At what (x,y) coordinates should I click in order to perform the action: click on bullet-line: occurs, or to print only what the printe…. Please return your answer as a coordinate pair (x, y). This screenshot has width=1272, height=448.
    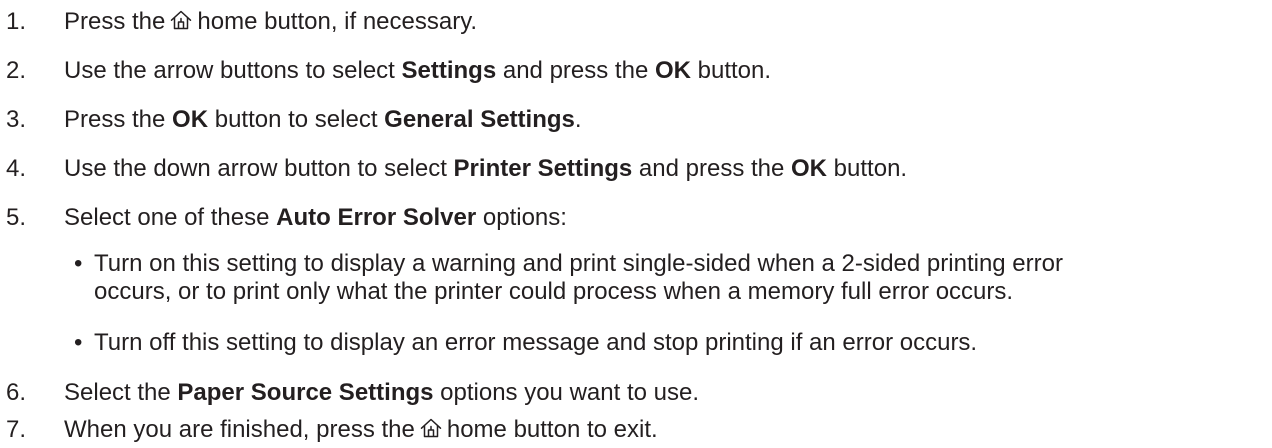
    Looking at the image, I should click on (554, 291).